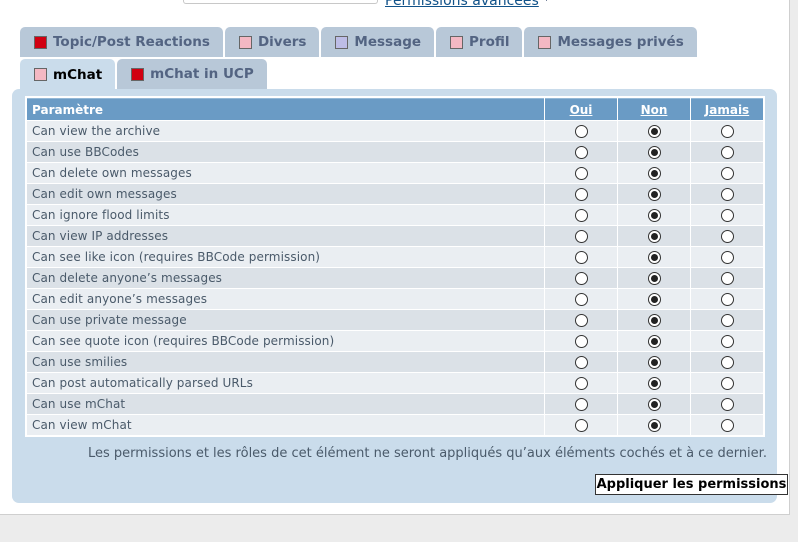 The width and height of the screenshot is (798, 542). I want to click on advanced-permissions-link: Permissions avancées, so click(462, 4).